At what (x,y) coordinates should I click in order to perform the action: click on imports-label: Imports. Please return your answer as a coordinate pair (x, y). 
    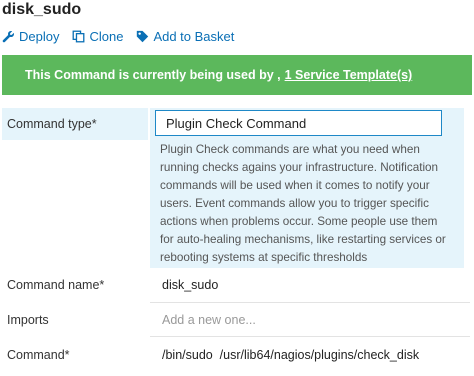
    Looking at the image, I should click on (28, 320).